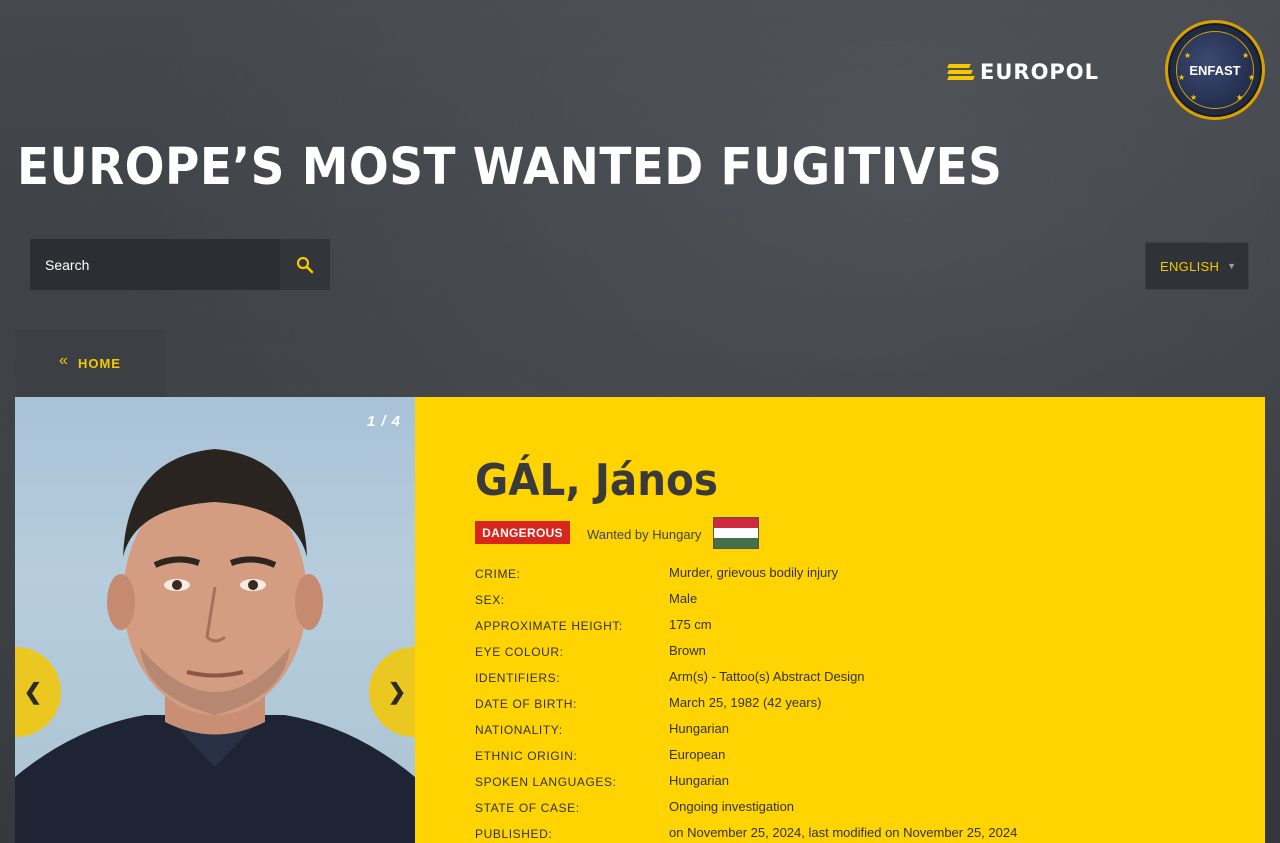  What do you see at coordinates (490, 600) in the screenshot?
I see `detail-label: SEX:` at bounding box center [490, 600].